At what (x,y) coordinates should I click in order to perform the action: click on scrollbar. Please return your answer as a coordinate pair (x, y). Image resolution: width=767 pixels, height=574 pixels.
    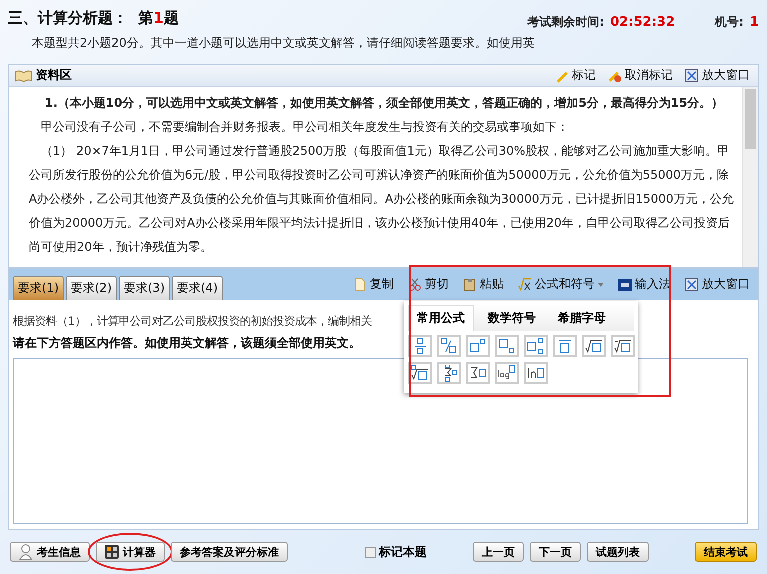
    Looking at the image, I should click on (750, 177).